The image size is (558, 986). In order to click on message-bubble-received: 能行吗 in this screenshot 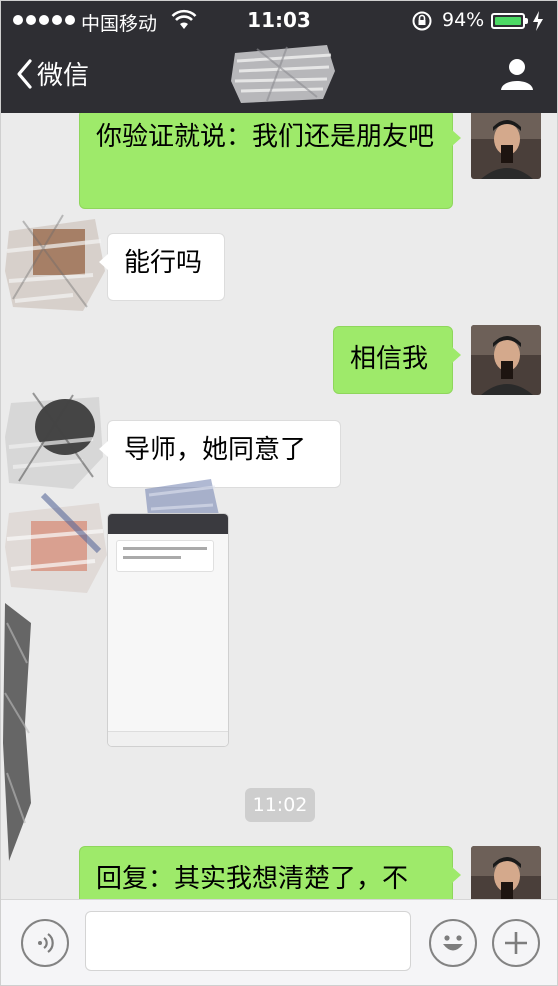, I will do `click(162, 267)`.